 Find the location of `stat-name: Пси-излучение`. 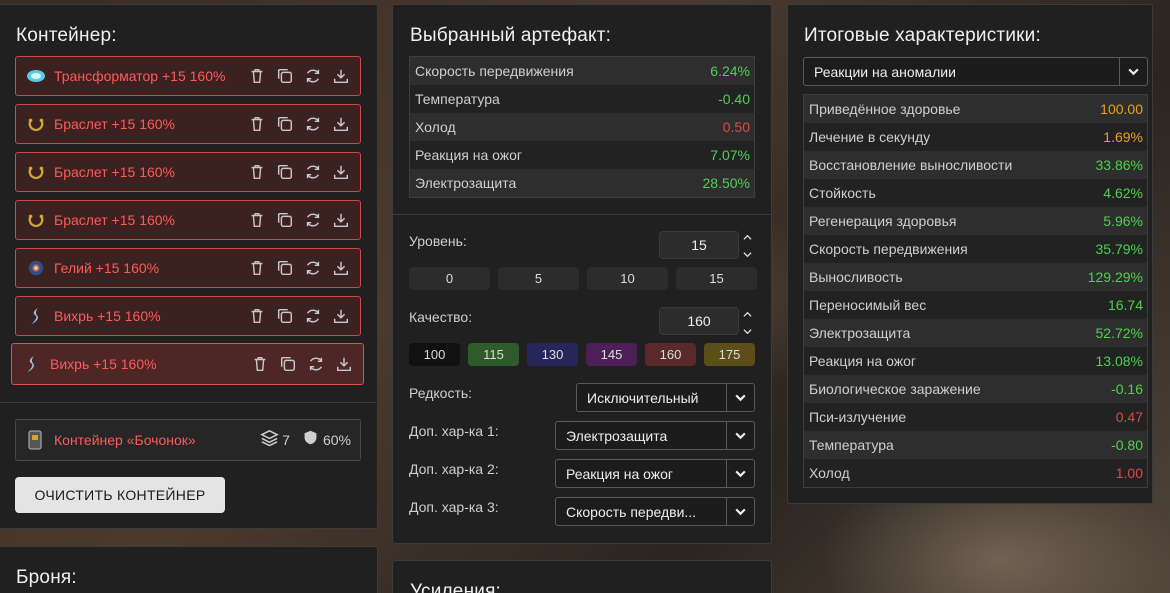

stat-name: Пси-излучение is located at coordinates (858, 417).